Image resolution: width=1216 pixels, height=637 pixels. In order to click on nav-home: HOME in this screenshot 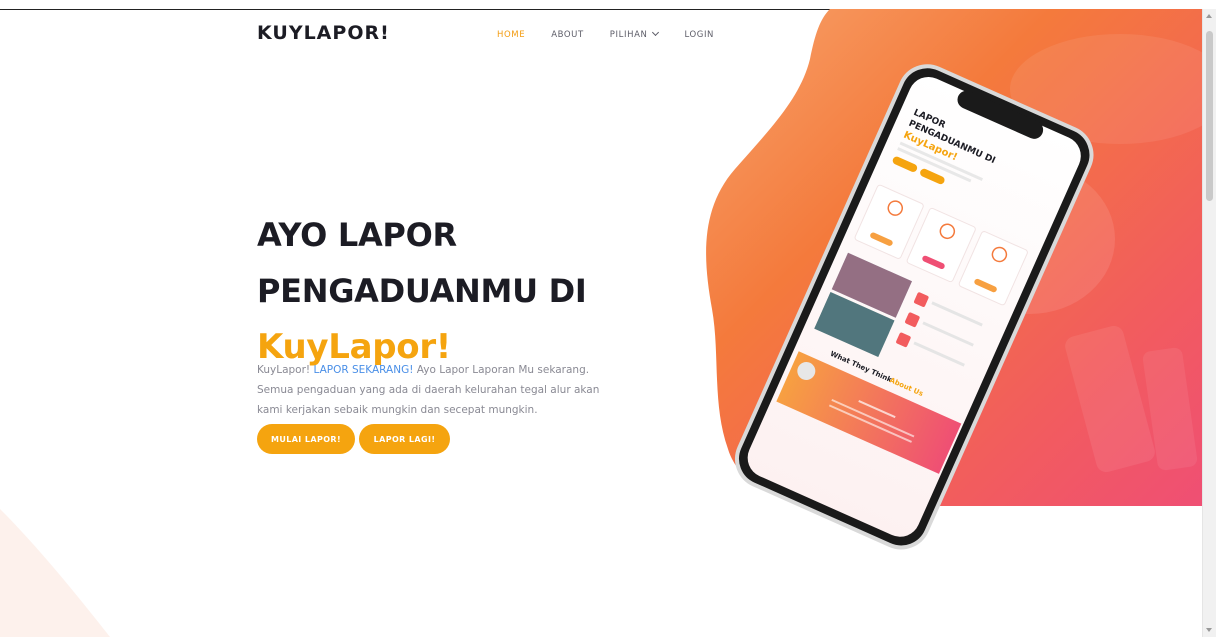, I will do `click(511, 35)`.